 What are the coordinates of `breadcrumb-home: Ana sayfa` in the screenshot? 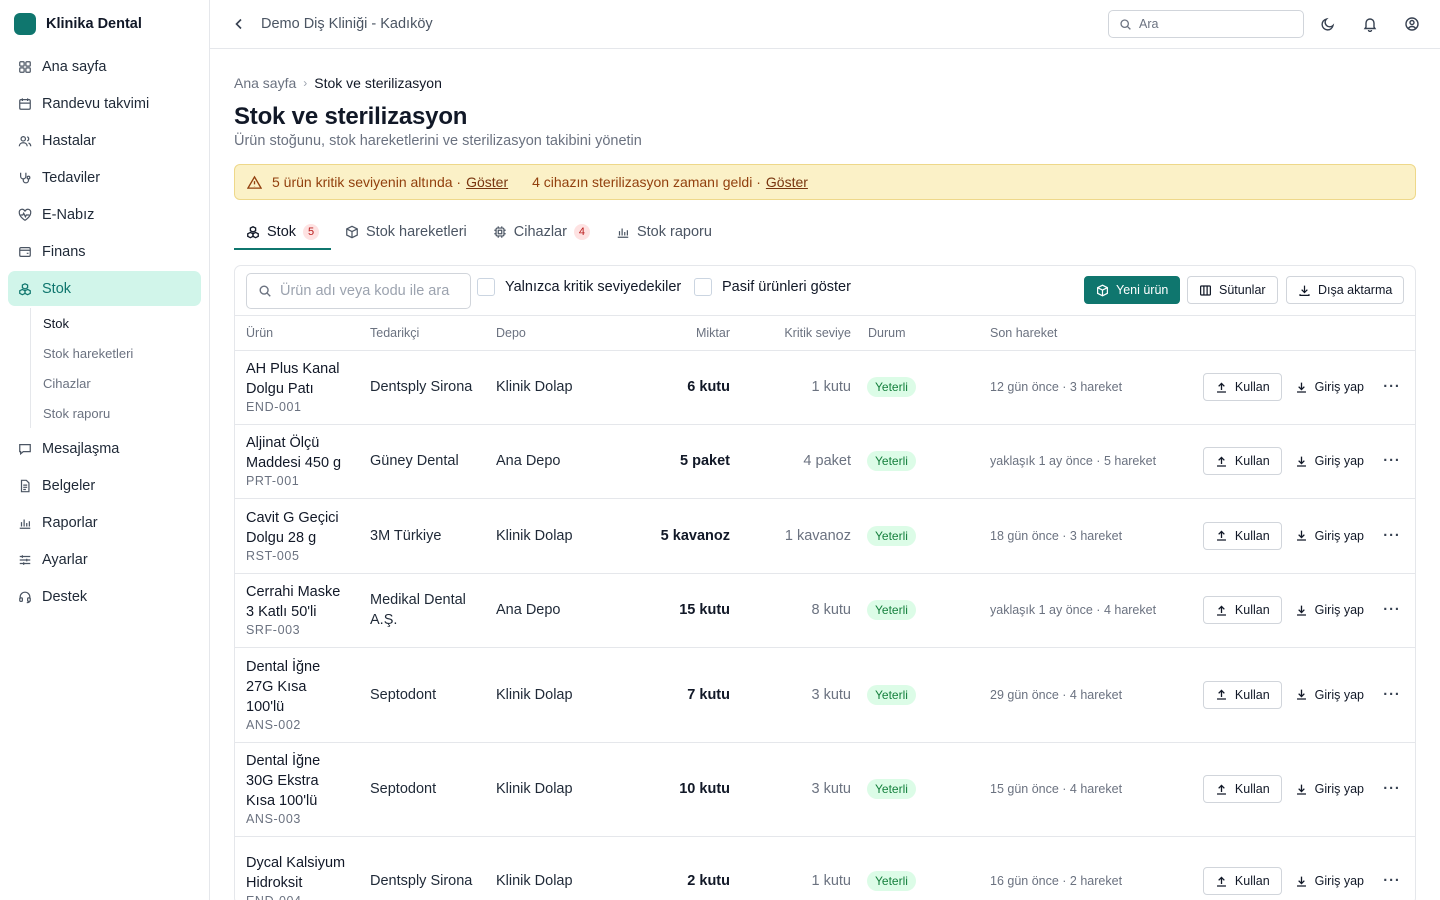 It's located at (265, 83).